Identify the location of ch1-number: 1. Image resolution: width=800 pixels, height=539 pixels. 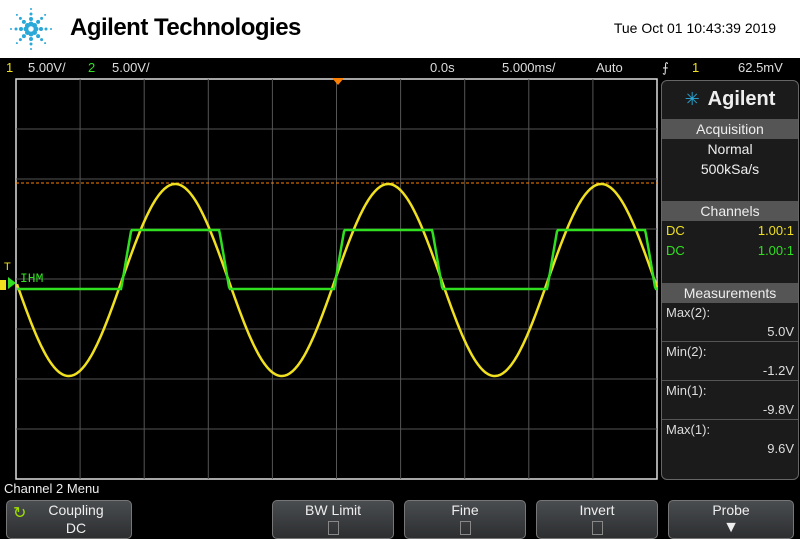
(9, 68).